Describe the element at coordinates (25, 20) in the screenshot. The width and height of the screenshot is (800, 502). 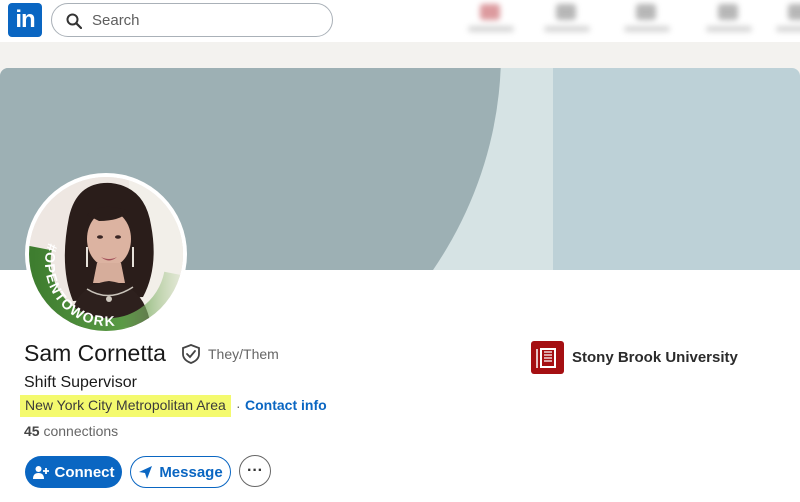
I see `linkedin-logo: in` at that location.